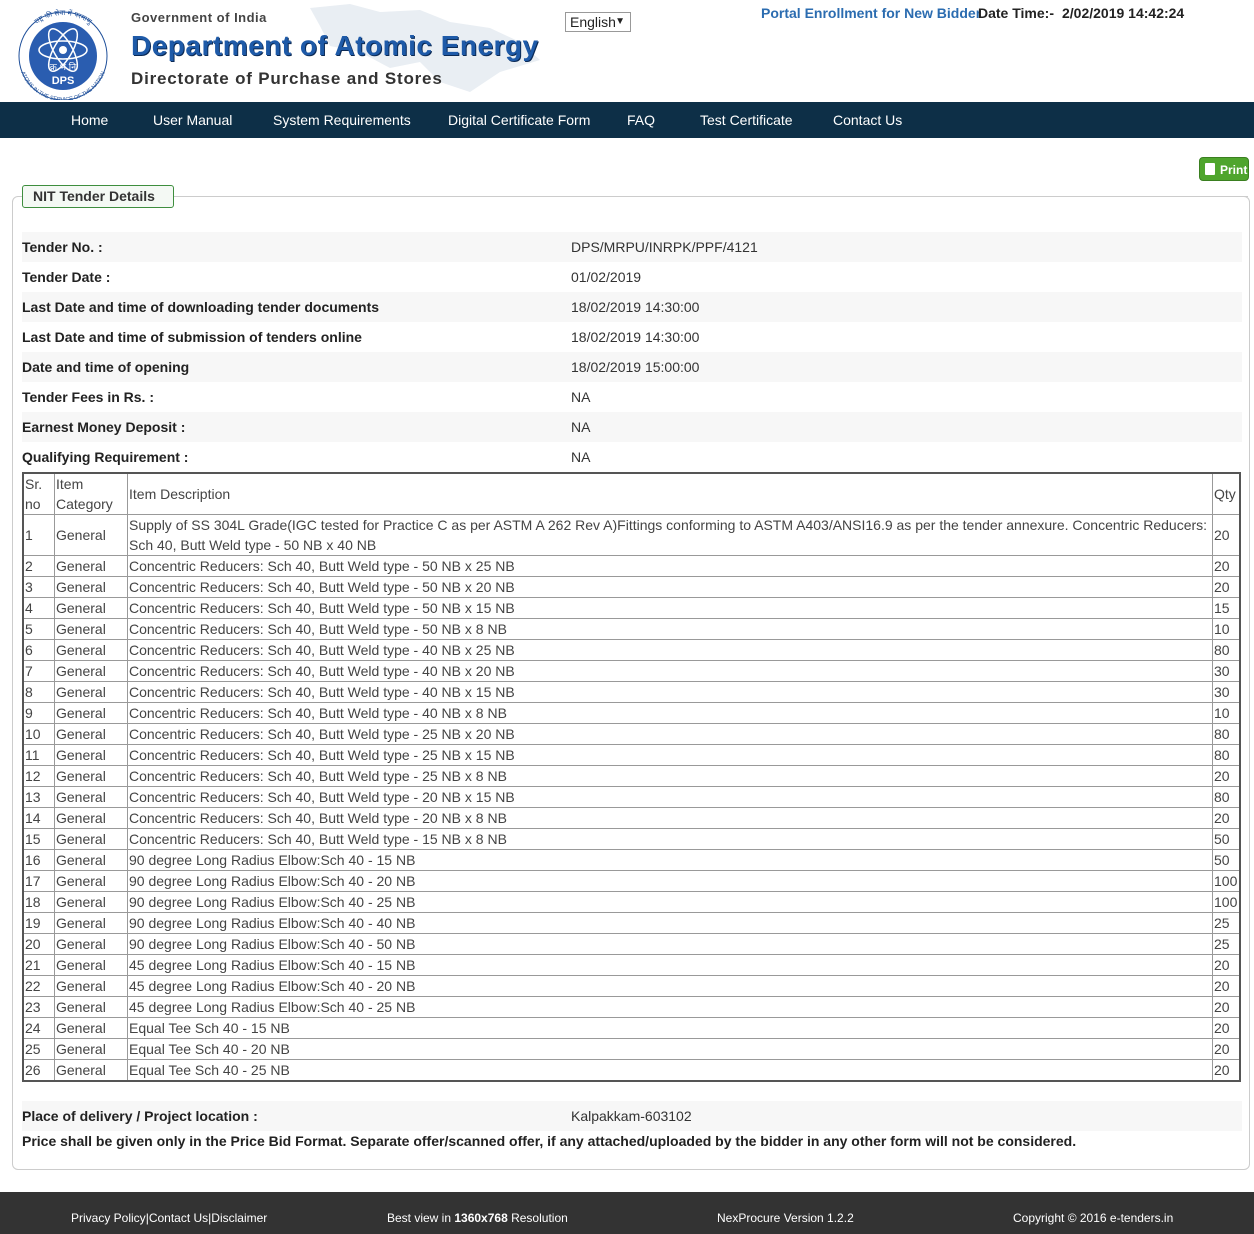 The width and height of the screenshot is (1254, 1234). Describe the element at coordinates (105, 457) in the screenshot. I see `detail-label: Qualifying Requirement :` at that location.